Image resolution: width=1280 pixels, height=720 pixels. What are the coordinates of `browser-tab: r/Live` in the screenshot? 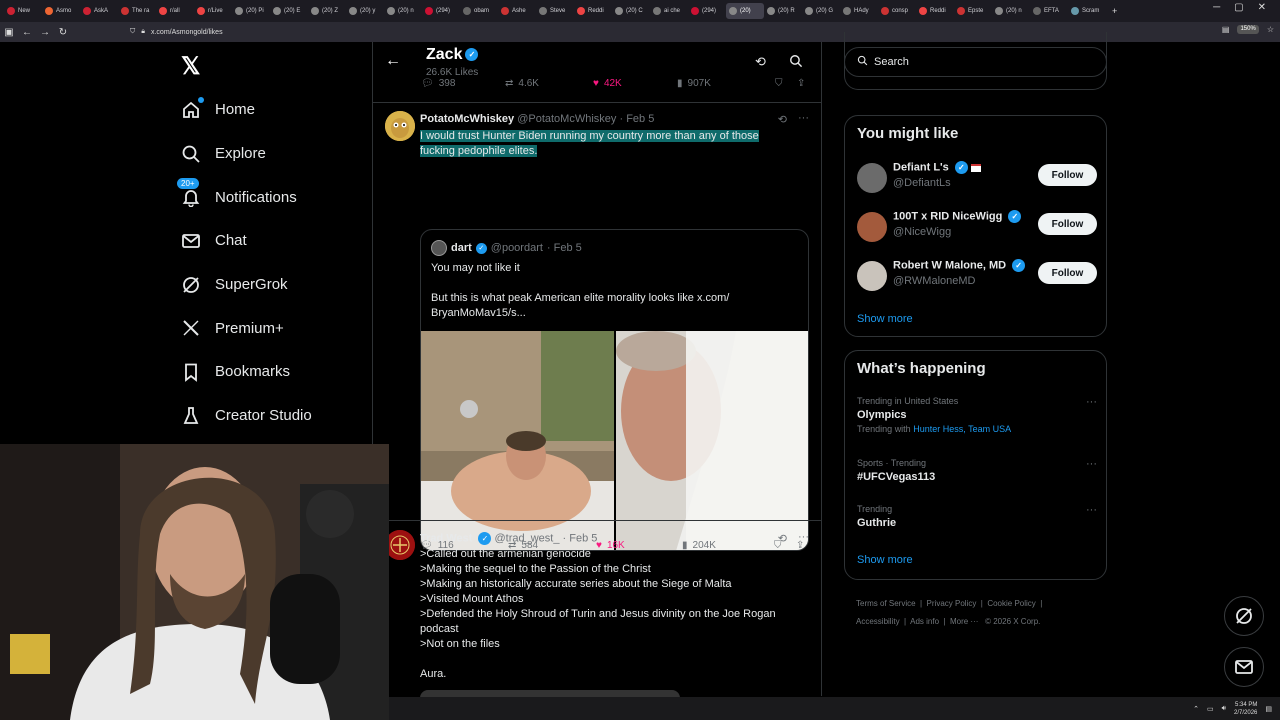 It's located at (213, 11).